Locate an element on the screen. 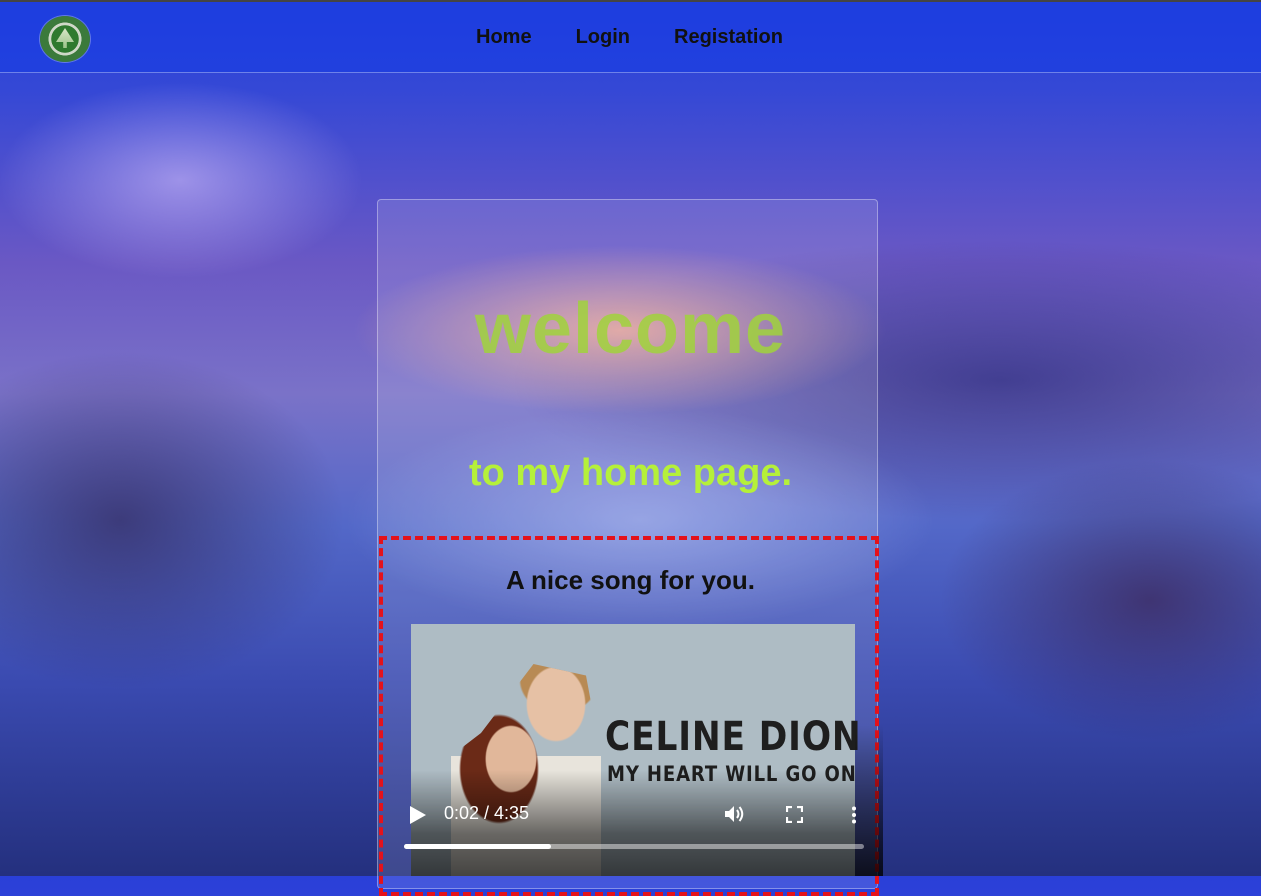 This screenshot has width=1261, height=896. welcome-heading: welcome is located at coordinates (630, 329).